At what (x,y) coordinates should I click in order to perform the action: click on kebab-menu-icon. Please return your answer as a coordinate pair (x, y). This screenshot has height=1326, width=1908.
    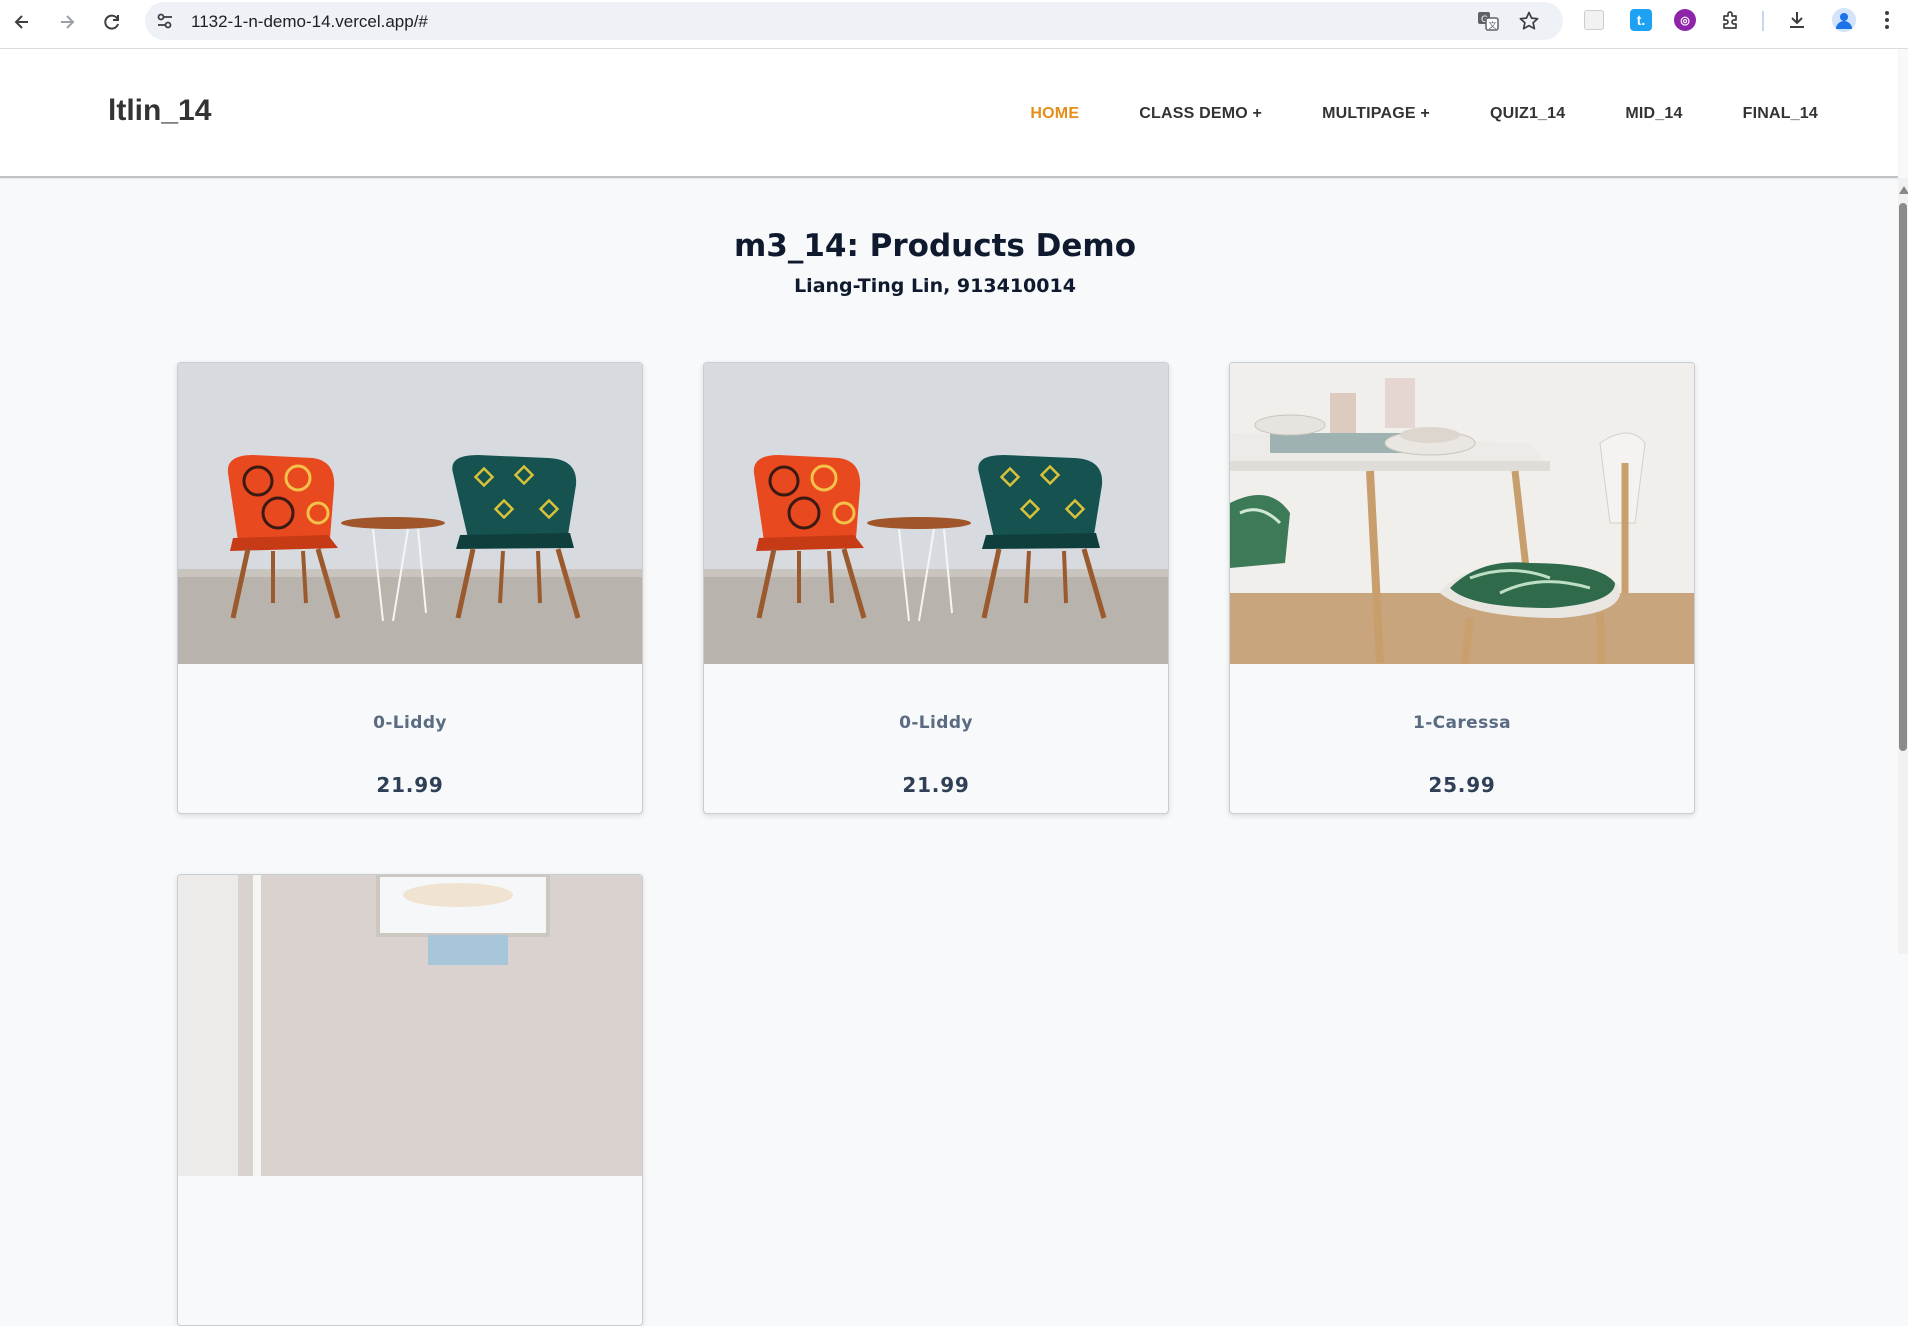
    Looking at the image, I should click on (1887, 20).